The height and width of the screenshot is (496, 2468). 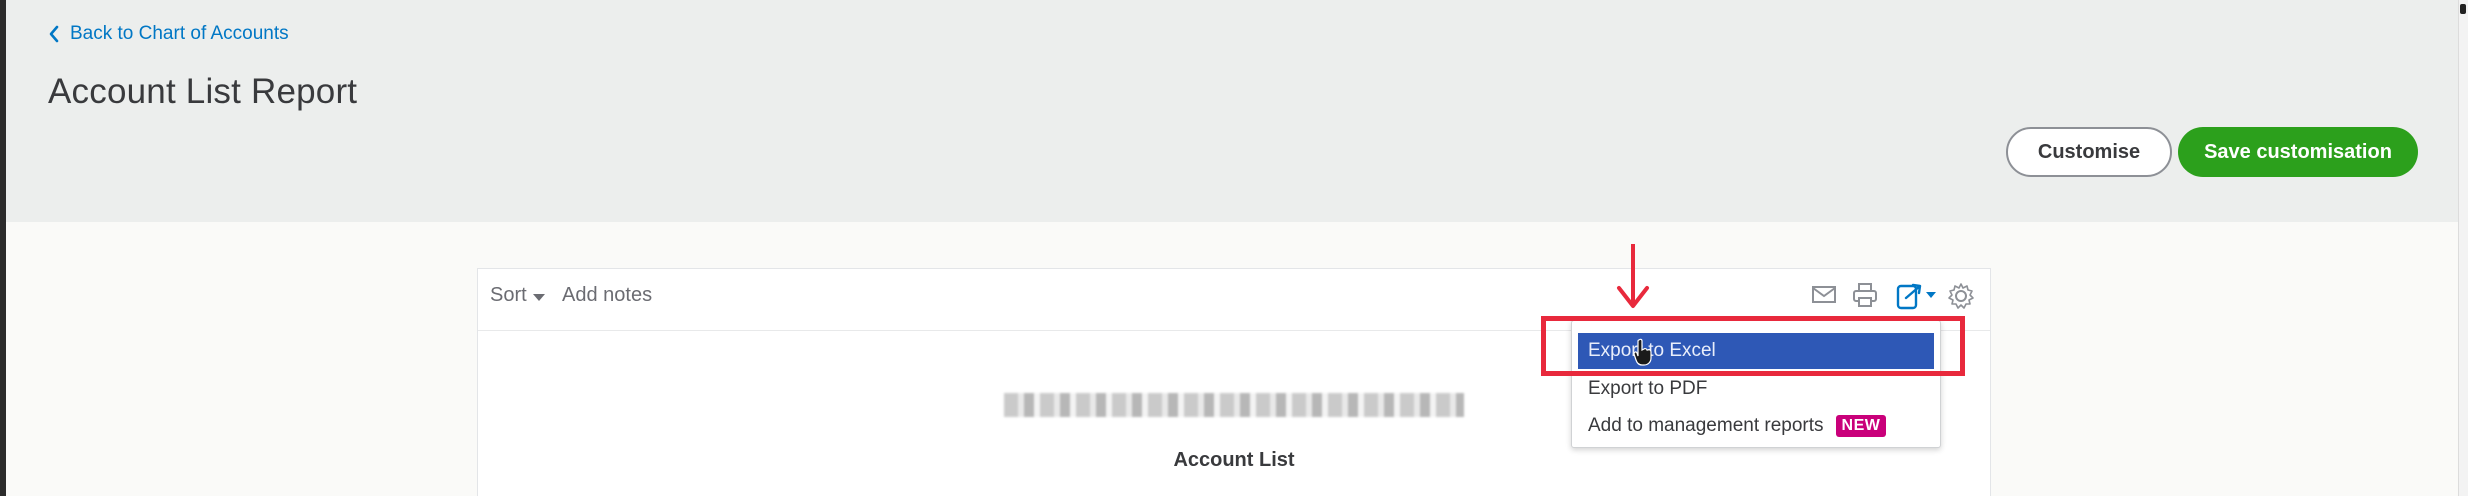 What do you see at coordinates (1756, 389) in the screenshot?
I see `export-to-pdf-item: Export to PDF` at bounding box center [1756, 389].